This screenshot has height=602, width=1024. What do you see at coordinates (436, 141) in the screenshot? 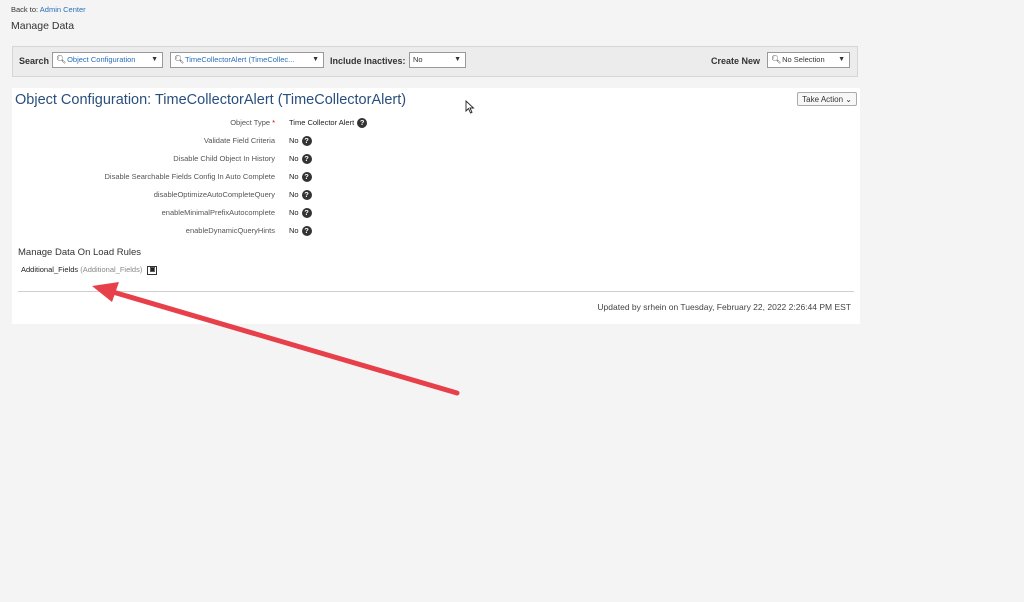
I see `field-row: Validate Field Criteria No?` at bounding box center [436, 141].